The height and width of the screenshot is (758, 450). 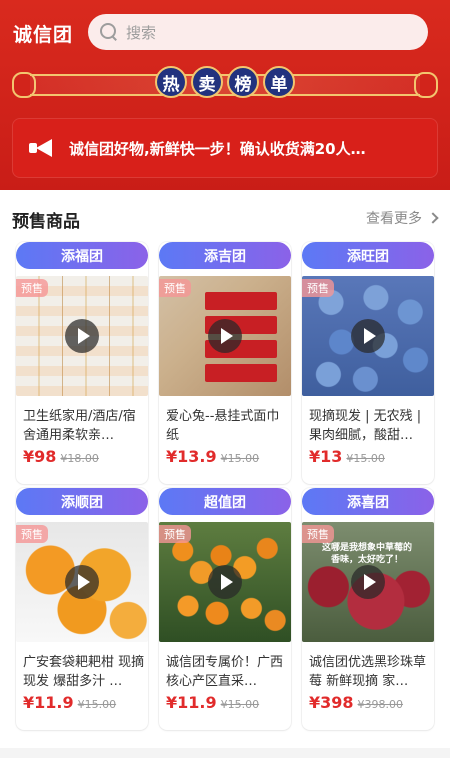 What do you see at coordinates (225, 255) in the screenshot?
I see `group-tag: 添吉团` at bounding box center [225, 255].